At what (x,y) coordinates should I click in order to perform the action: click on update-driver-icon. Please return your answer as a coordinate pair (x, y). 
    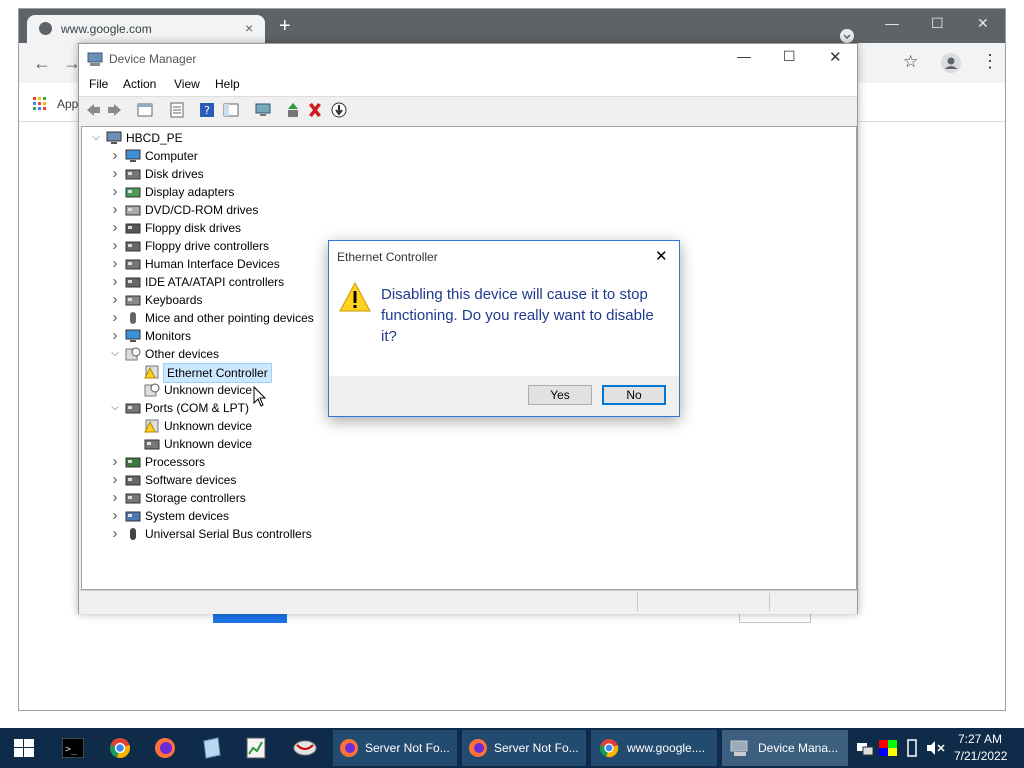
    Looking at the image, I should click on (293, 110).